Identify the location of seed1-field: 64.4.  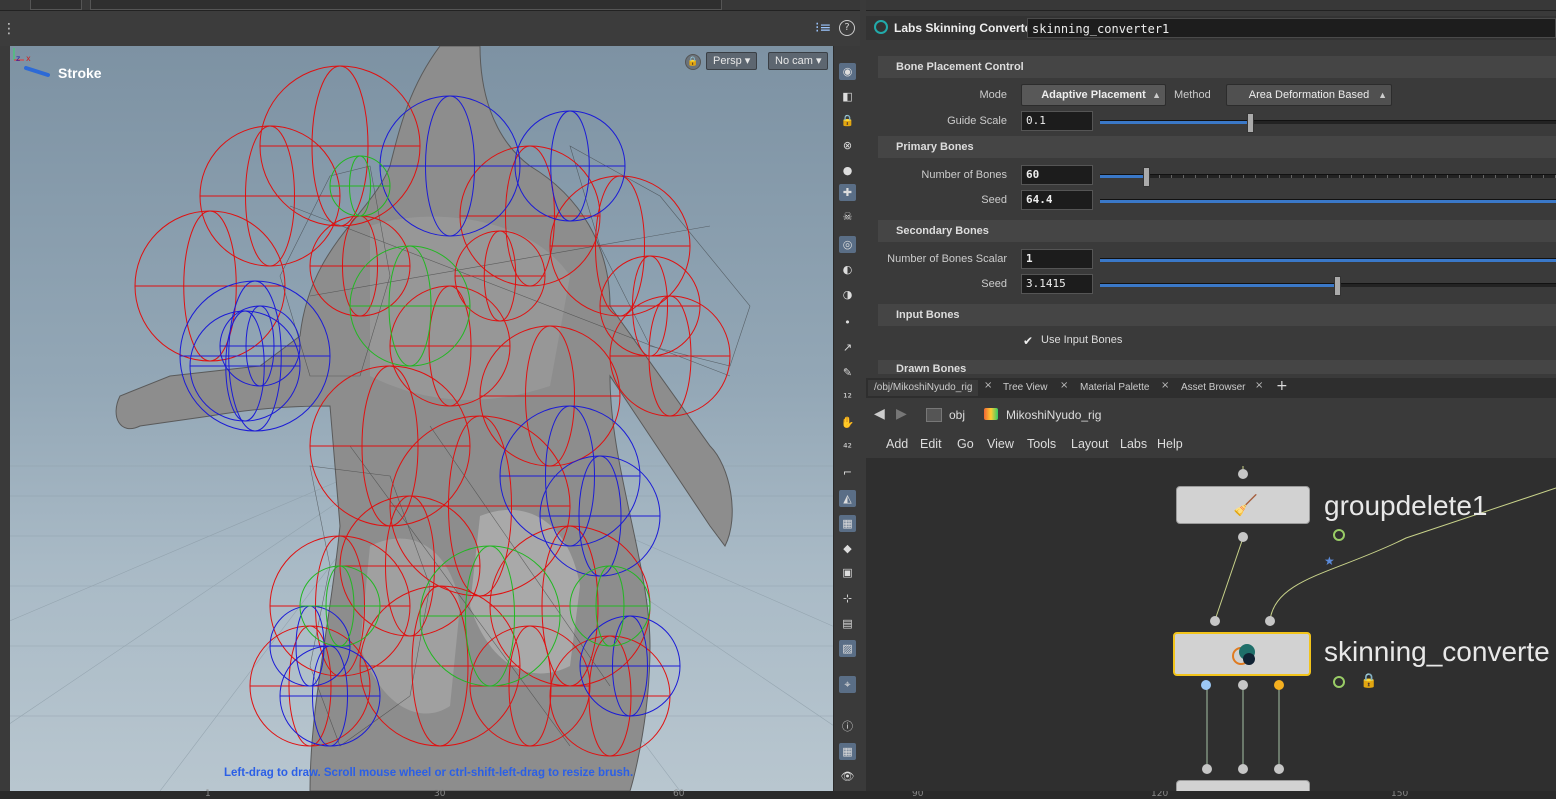
(1057, 200).